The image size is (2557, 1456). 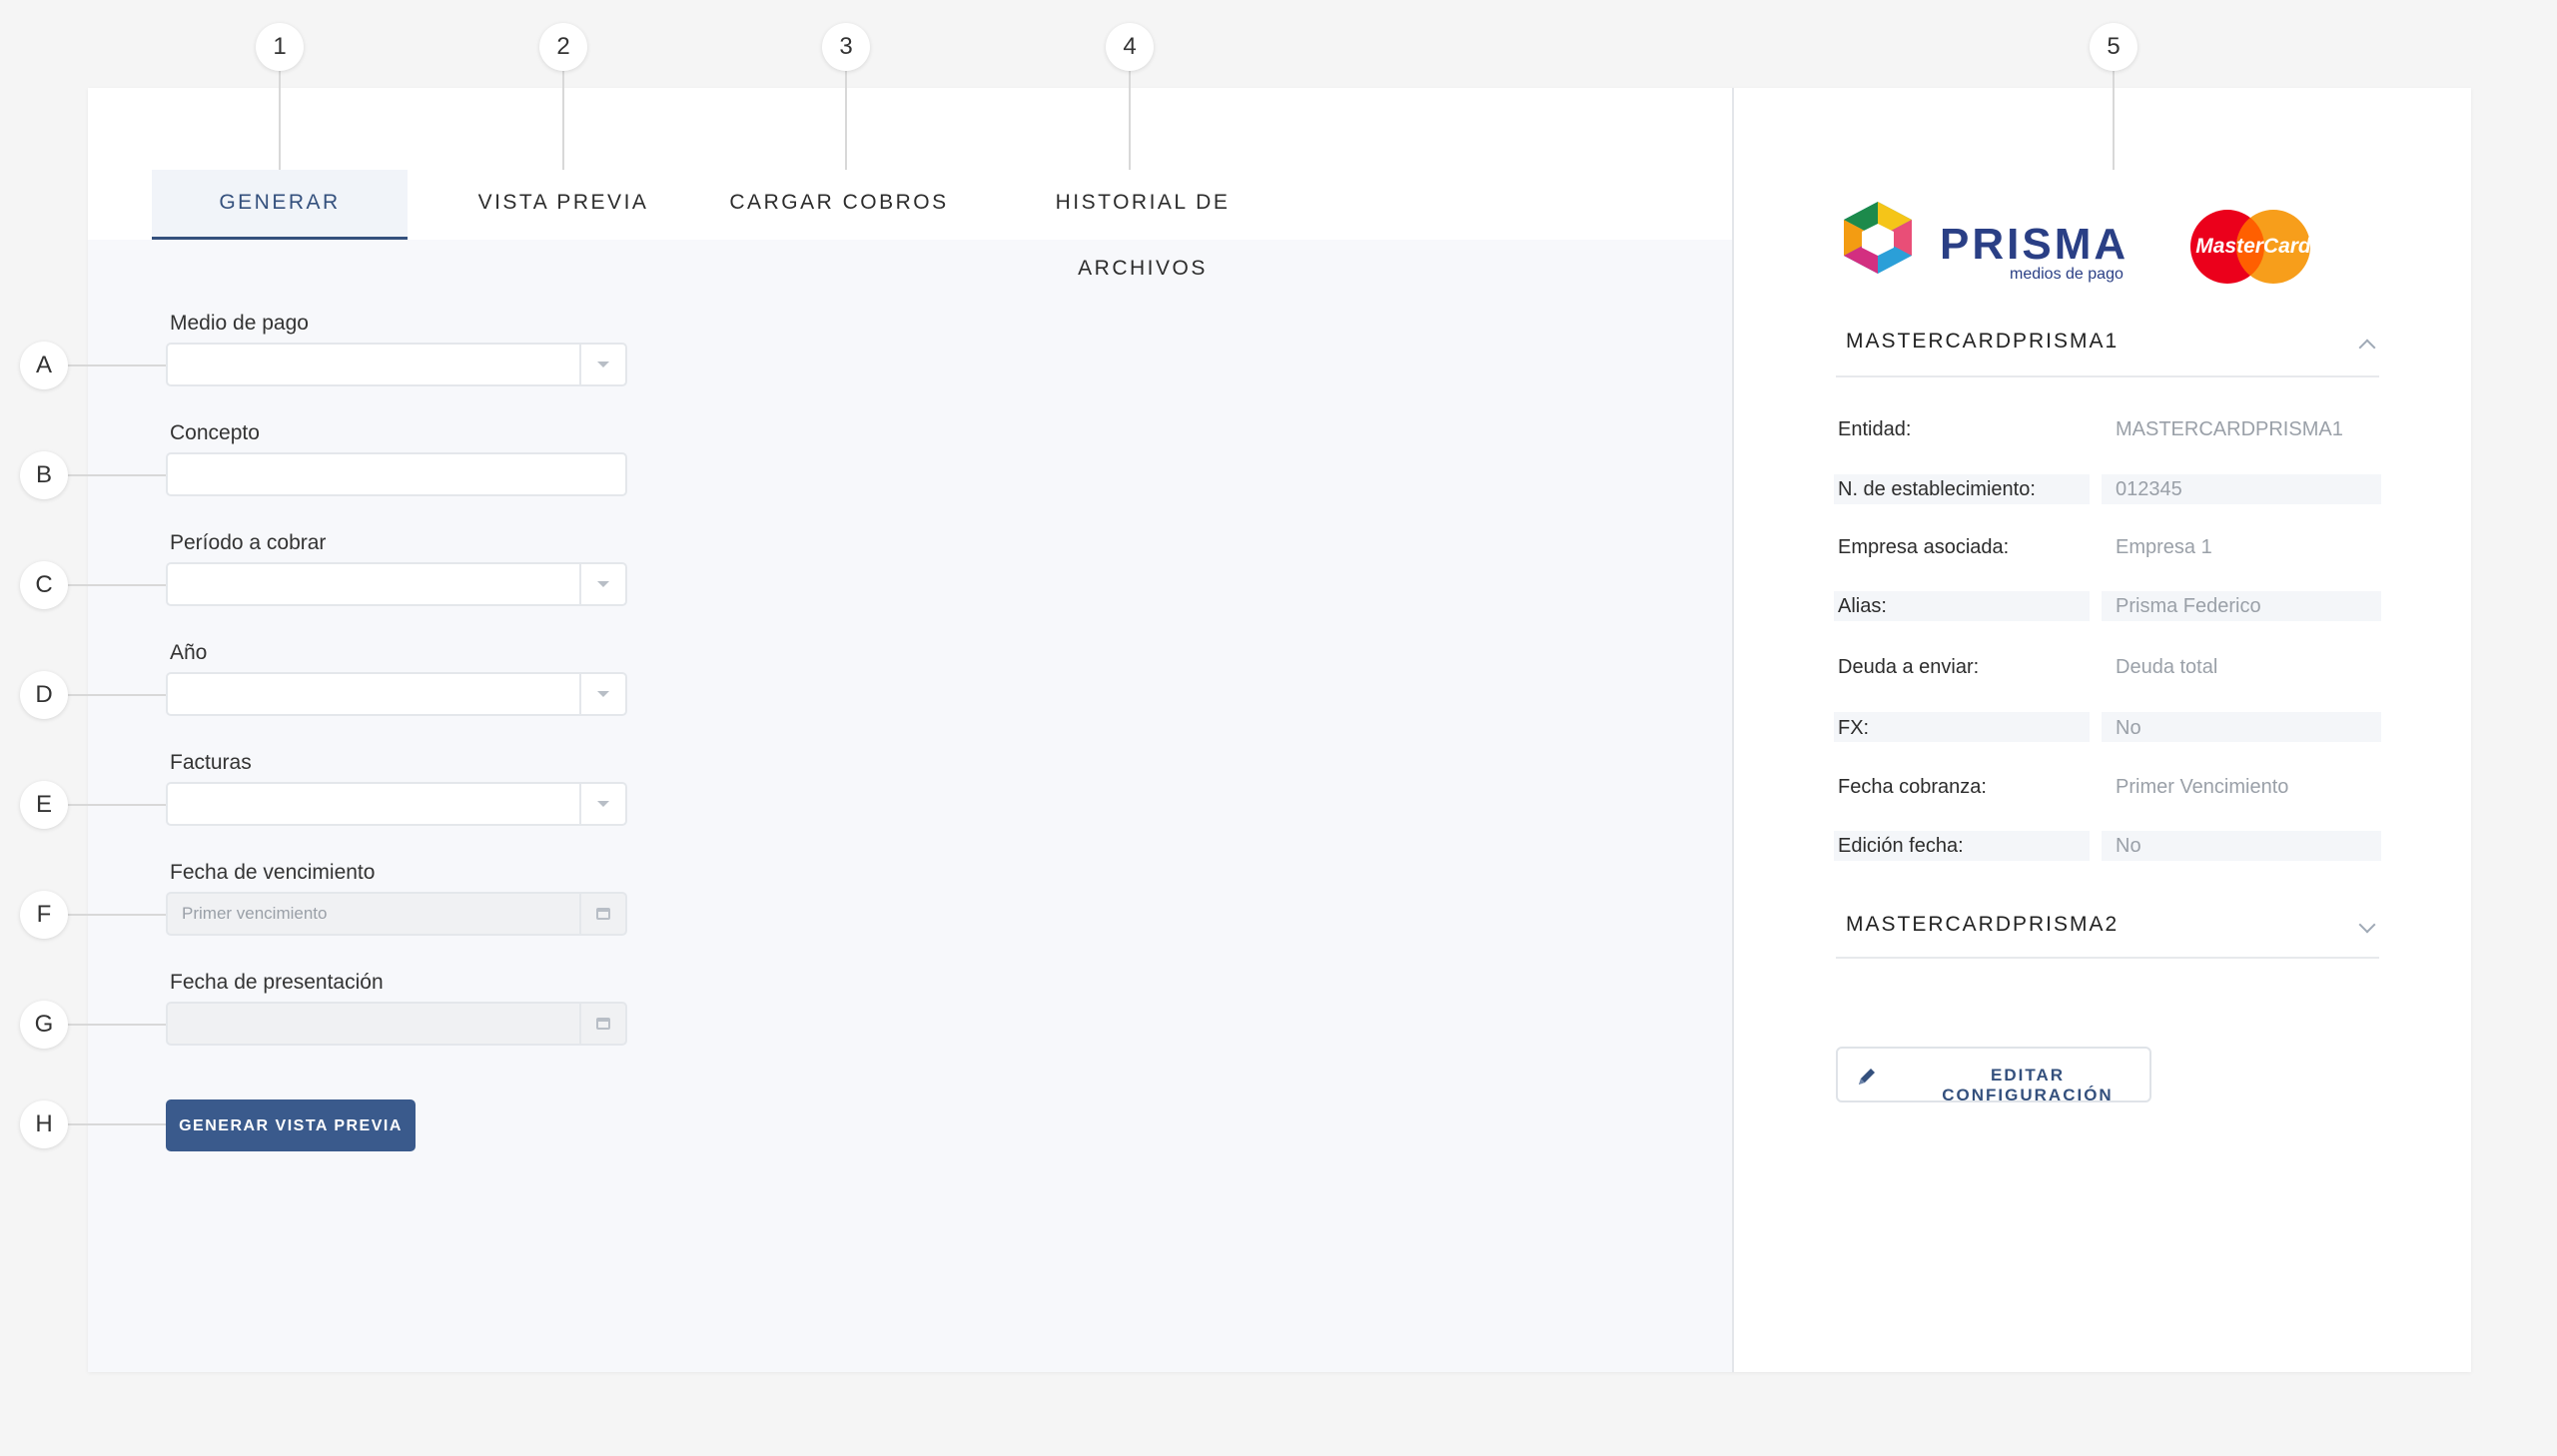 I want to click on callout-c: C, so click(x=44, y=585).